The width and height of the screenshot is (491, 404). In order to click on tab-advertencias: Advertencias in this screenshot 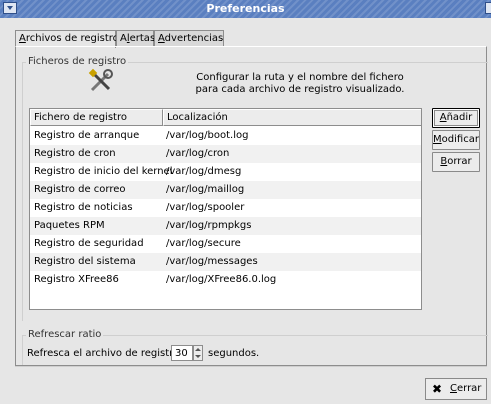, I will do `click(189, 38)`.